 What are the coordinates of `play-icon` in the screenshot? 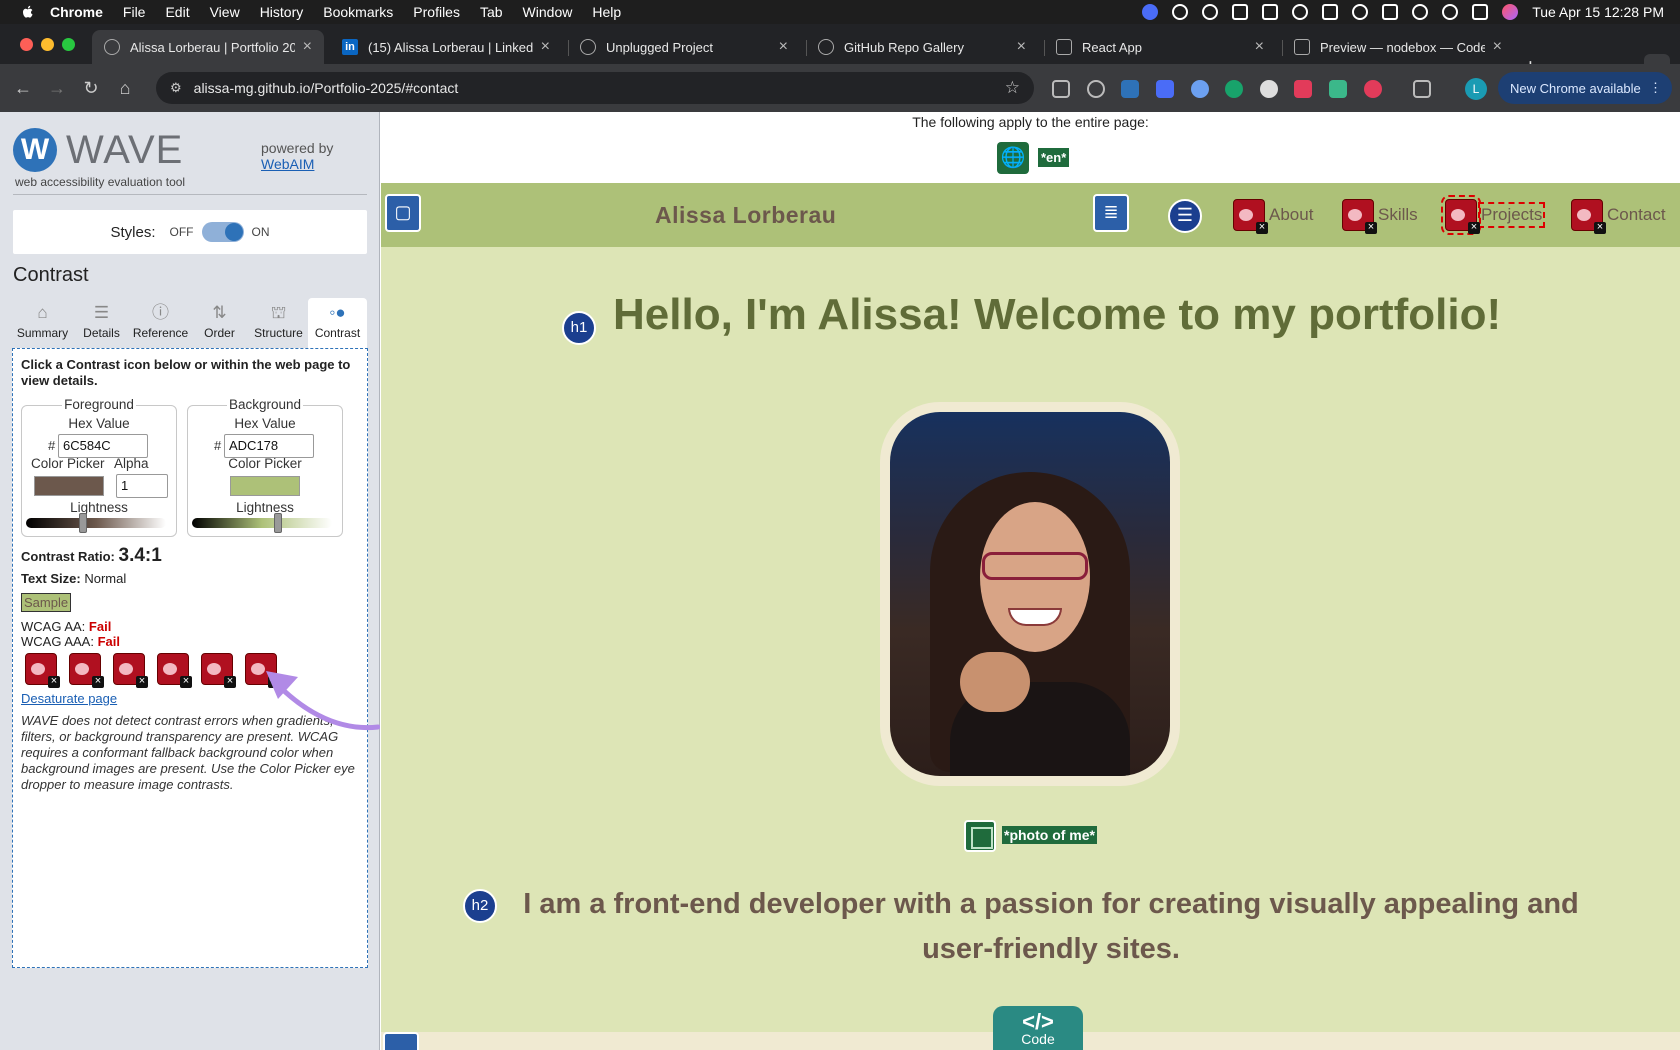 It's located at (1300, 12).